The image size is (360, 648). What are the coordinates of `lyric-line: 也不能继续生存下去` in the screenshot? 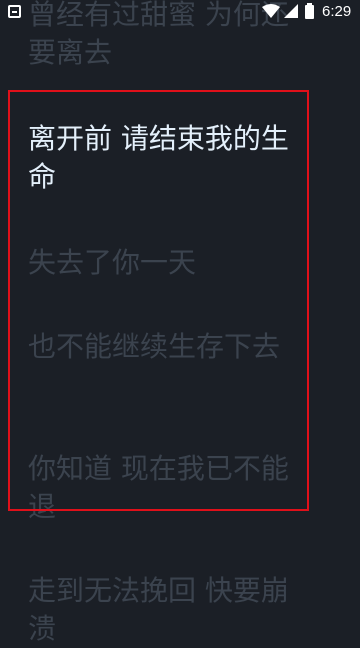 It's located at (170, 347).